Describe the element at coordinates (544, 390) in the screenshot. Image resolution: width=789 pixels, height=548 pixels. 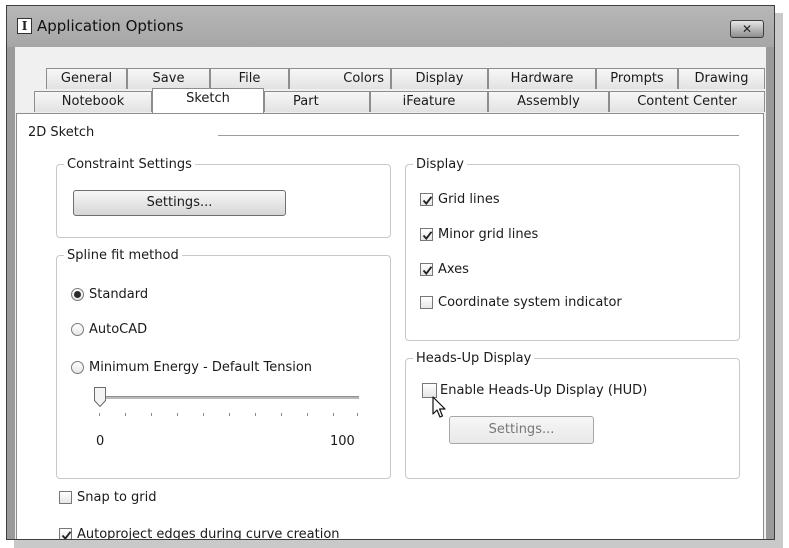
I see `enable-hud-label: Enable Heads-Up Display (HUD)` at that location.